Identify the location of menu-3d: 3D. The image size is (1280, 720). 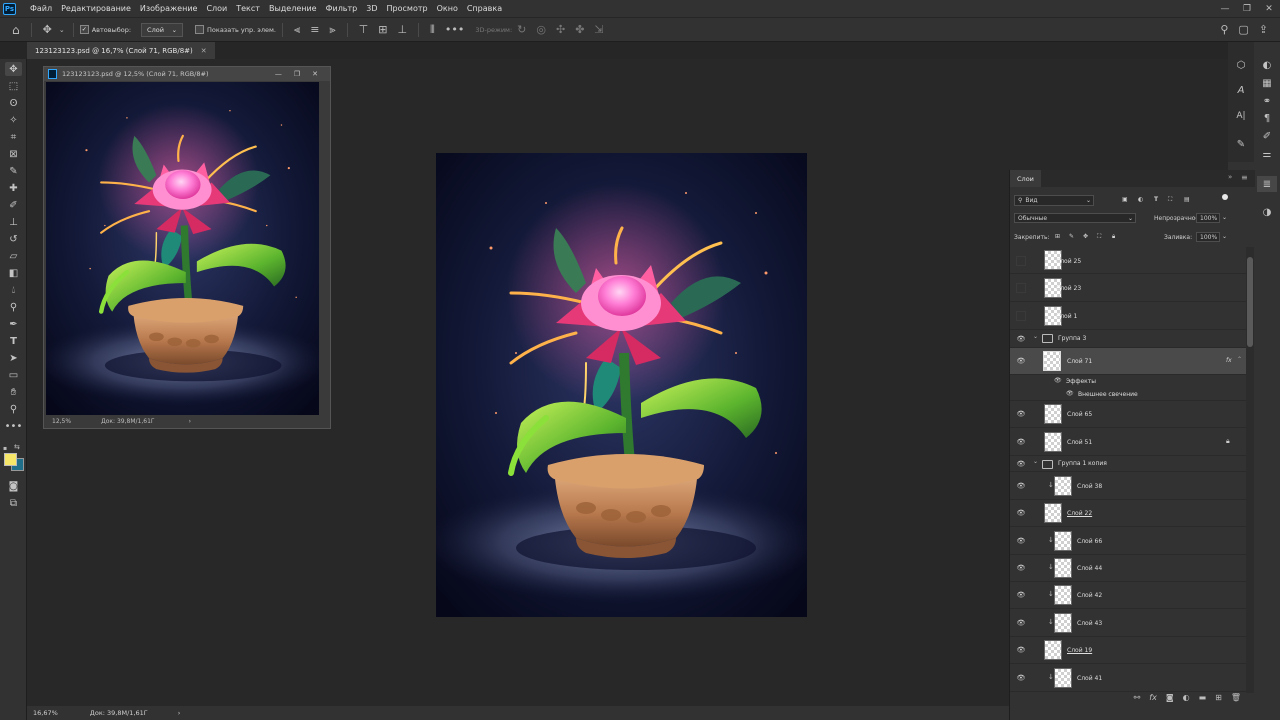
(371, 8).